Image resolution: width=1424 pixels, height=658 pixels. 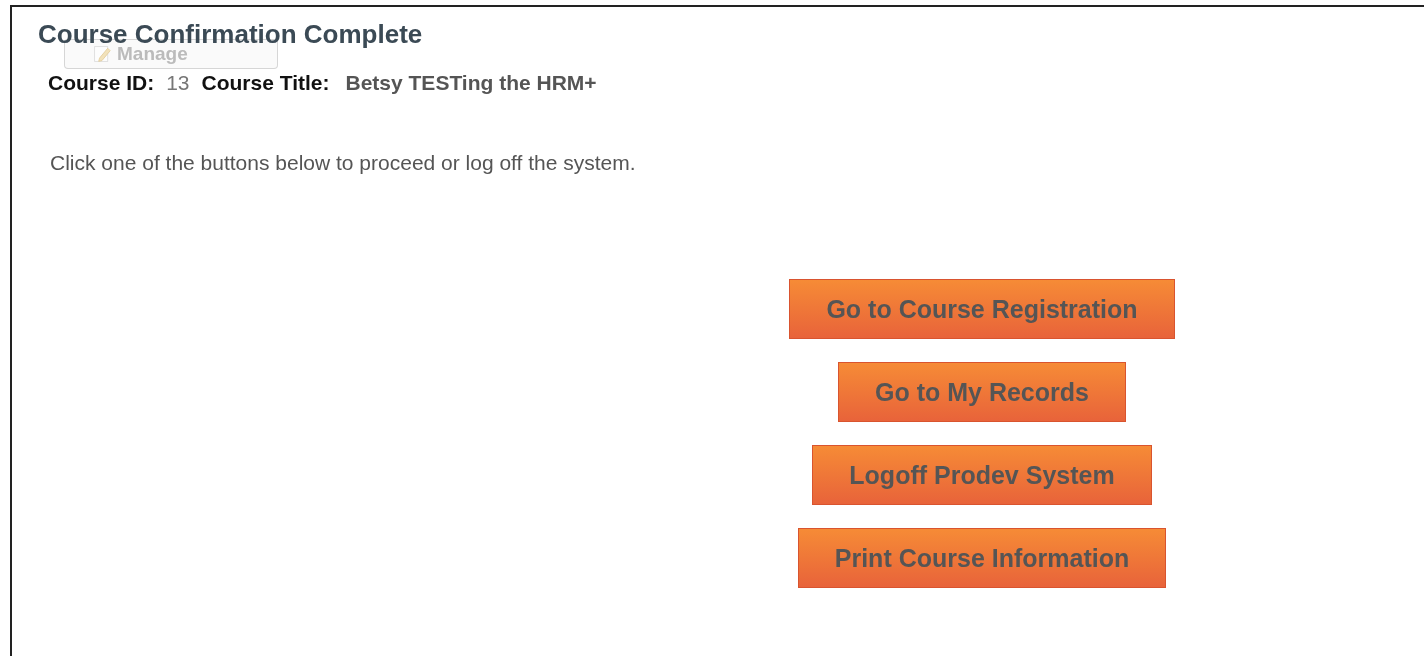 I want to click on action-button: Print Course Information, so click(x=982, y=558).